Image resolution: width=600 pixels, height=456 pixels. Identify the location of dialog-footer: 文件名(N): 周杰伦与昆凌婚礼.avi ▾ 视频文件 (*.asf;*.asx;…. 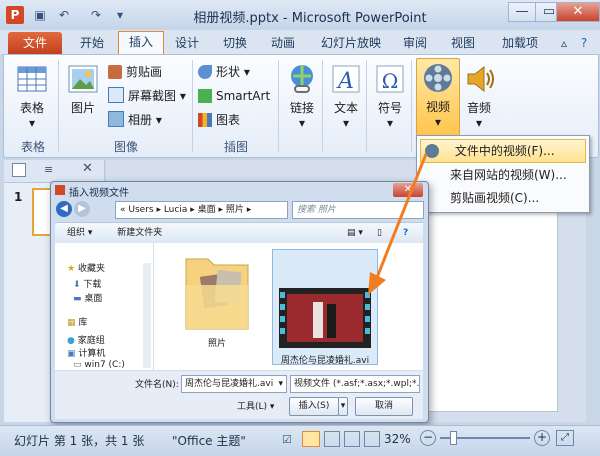
(239, 395).